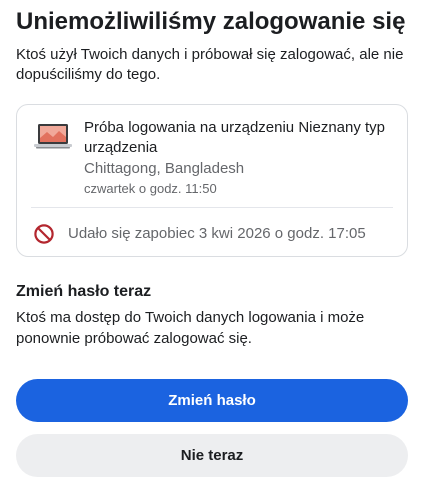  I want to click on laptop-icon, so click(53, 136).